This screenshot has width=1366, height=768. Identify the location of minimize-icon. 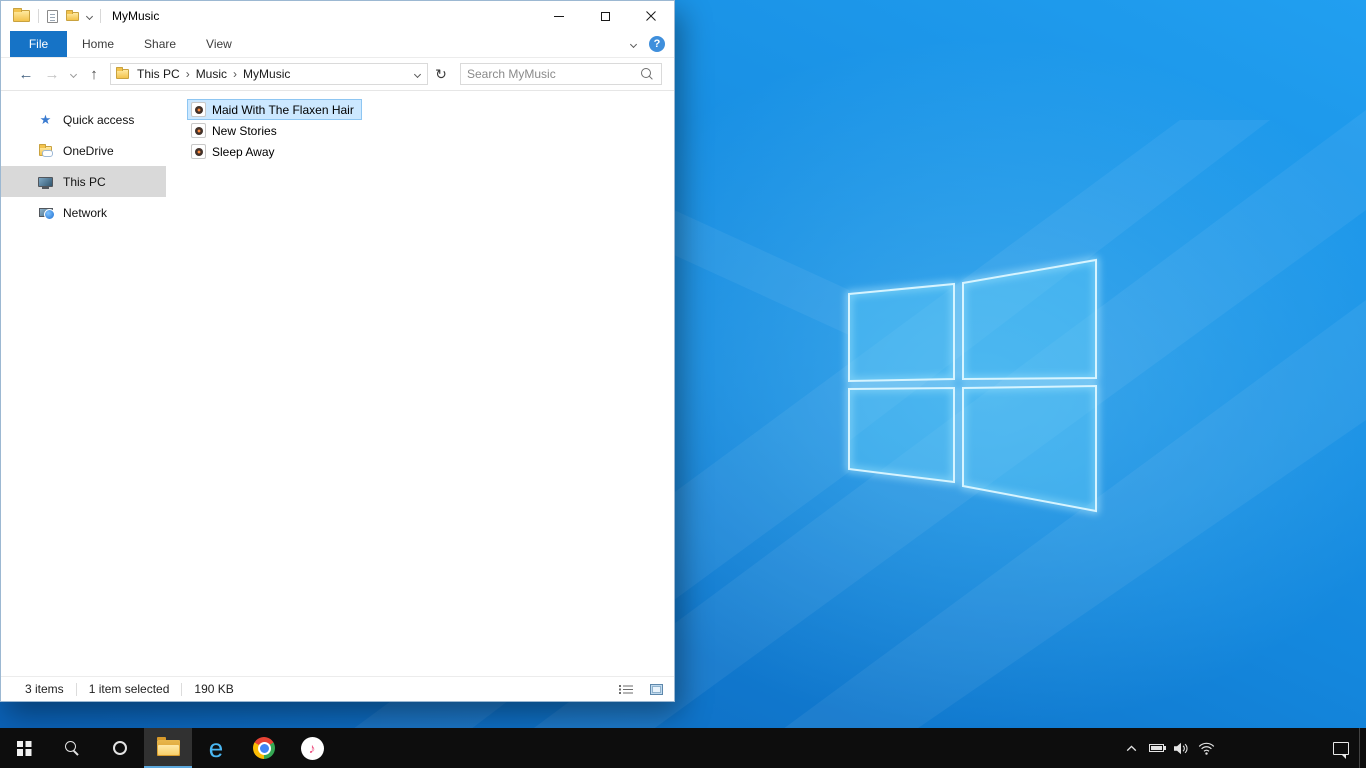
(559, 16).